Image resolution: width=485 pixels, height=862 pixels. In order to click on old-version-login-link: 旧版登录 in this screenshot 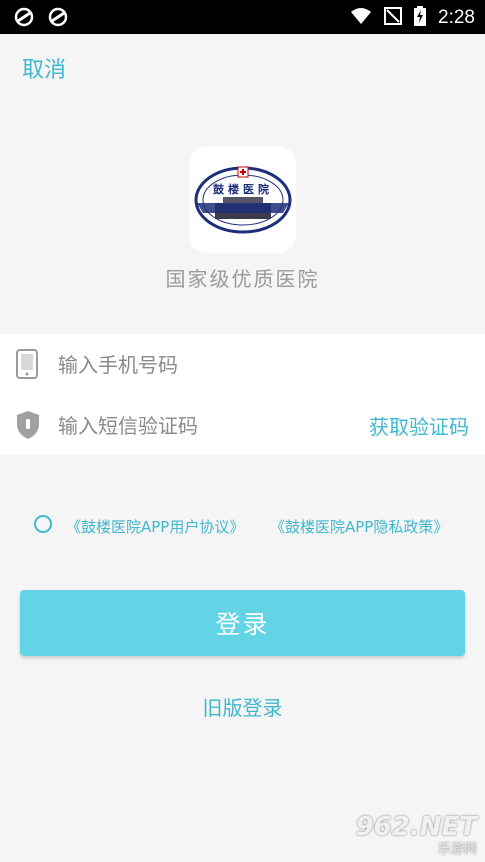, I will do `click(242, 706)`.